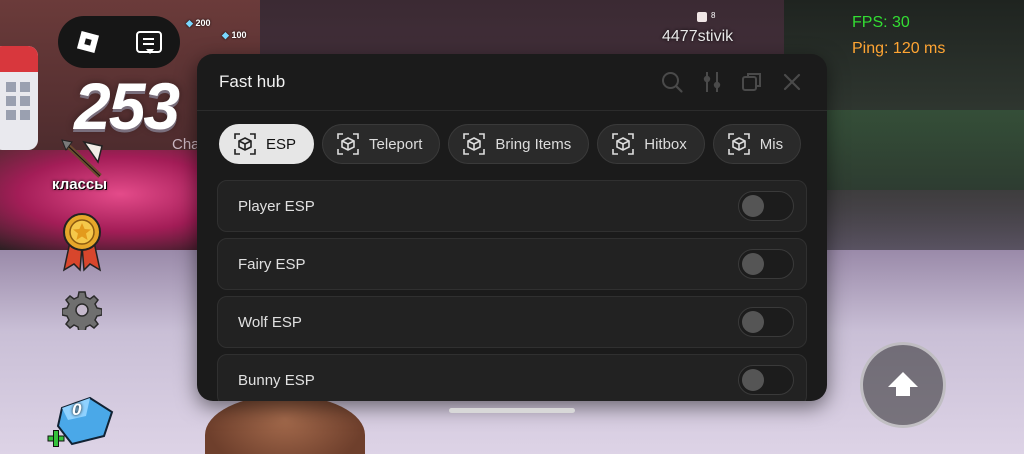 Image resolution: width=1024 pixels, height=454 pixels. What do you see at coordinates (901, 22) in the screenshot?
I see `fps-value: 30` at bounding box center [901, 22].